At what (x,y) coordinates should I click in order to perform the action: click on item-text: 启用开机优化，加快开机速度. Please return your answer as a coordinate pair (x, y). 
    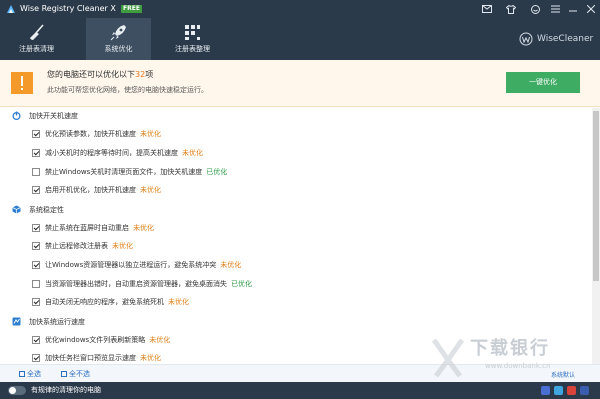
    Looking at the image, I should click on (90, 190).